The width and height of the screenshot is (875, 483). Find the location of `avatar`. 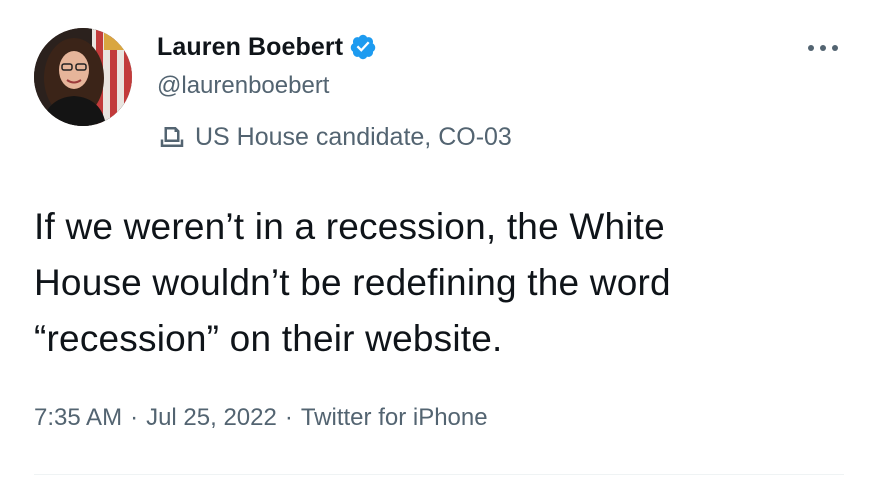

avatar is located at coordinates (83, 77).